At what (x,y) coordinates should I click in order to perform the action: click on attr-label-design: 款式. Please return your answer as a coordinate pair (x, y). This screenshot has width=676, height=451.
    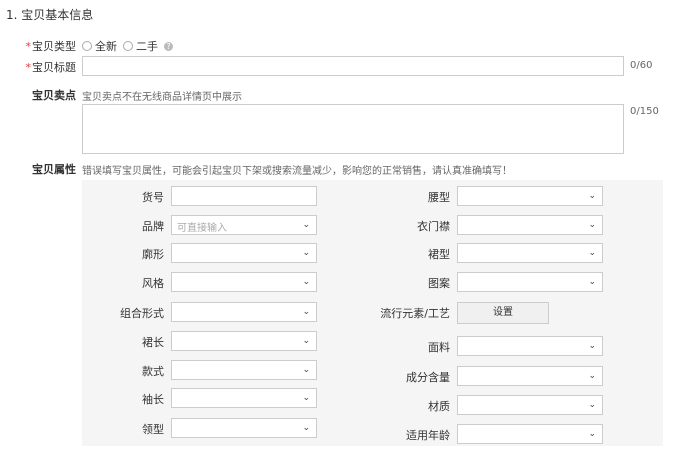
    Looking at the image, I should click on (153, 371).